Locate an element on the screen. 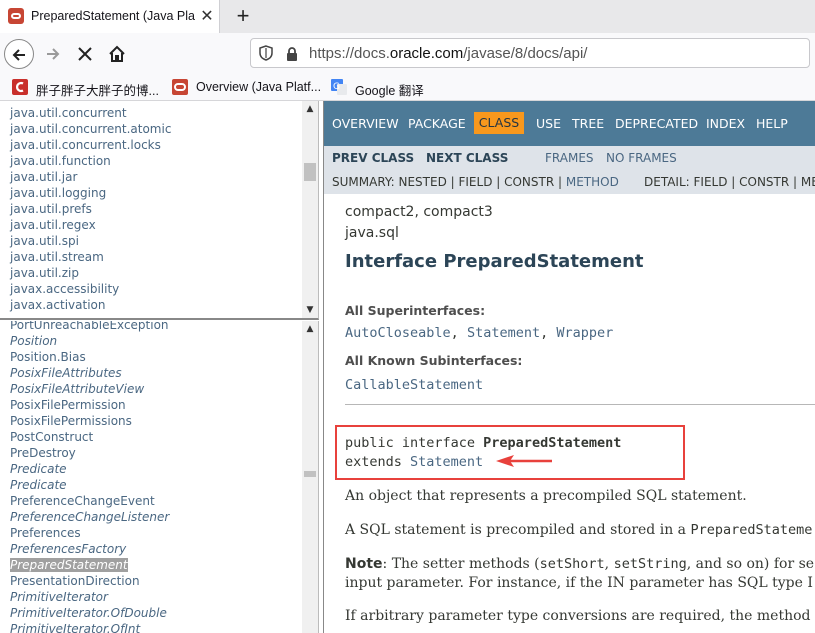 This screenshot has width=815, height=633. scroll-down-icon: ▼ is located at coordinates (310, 310).